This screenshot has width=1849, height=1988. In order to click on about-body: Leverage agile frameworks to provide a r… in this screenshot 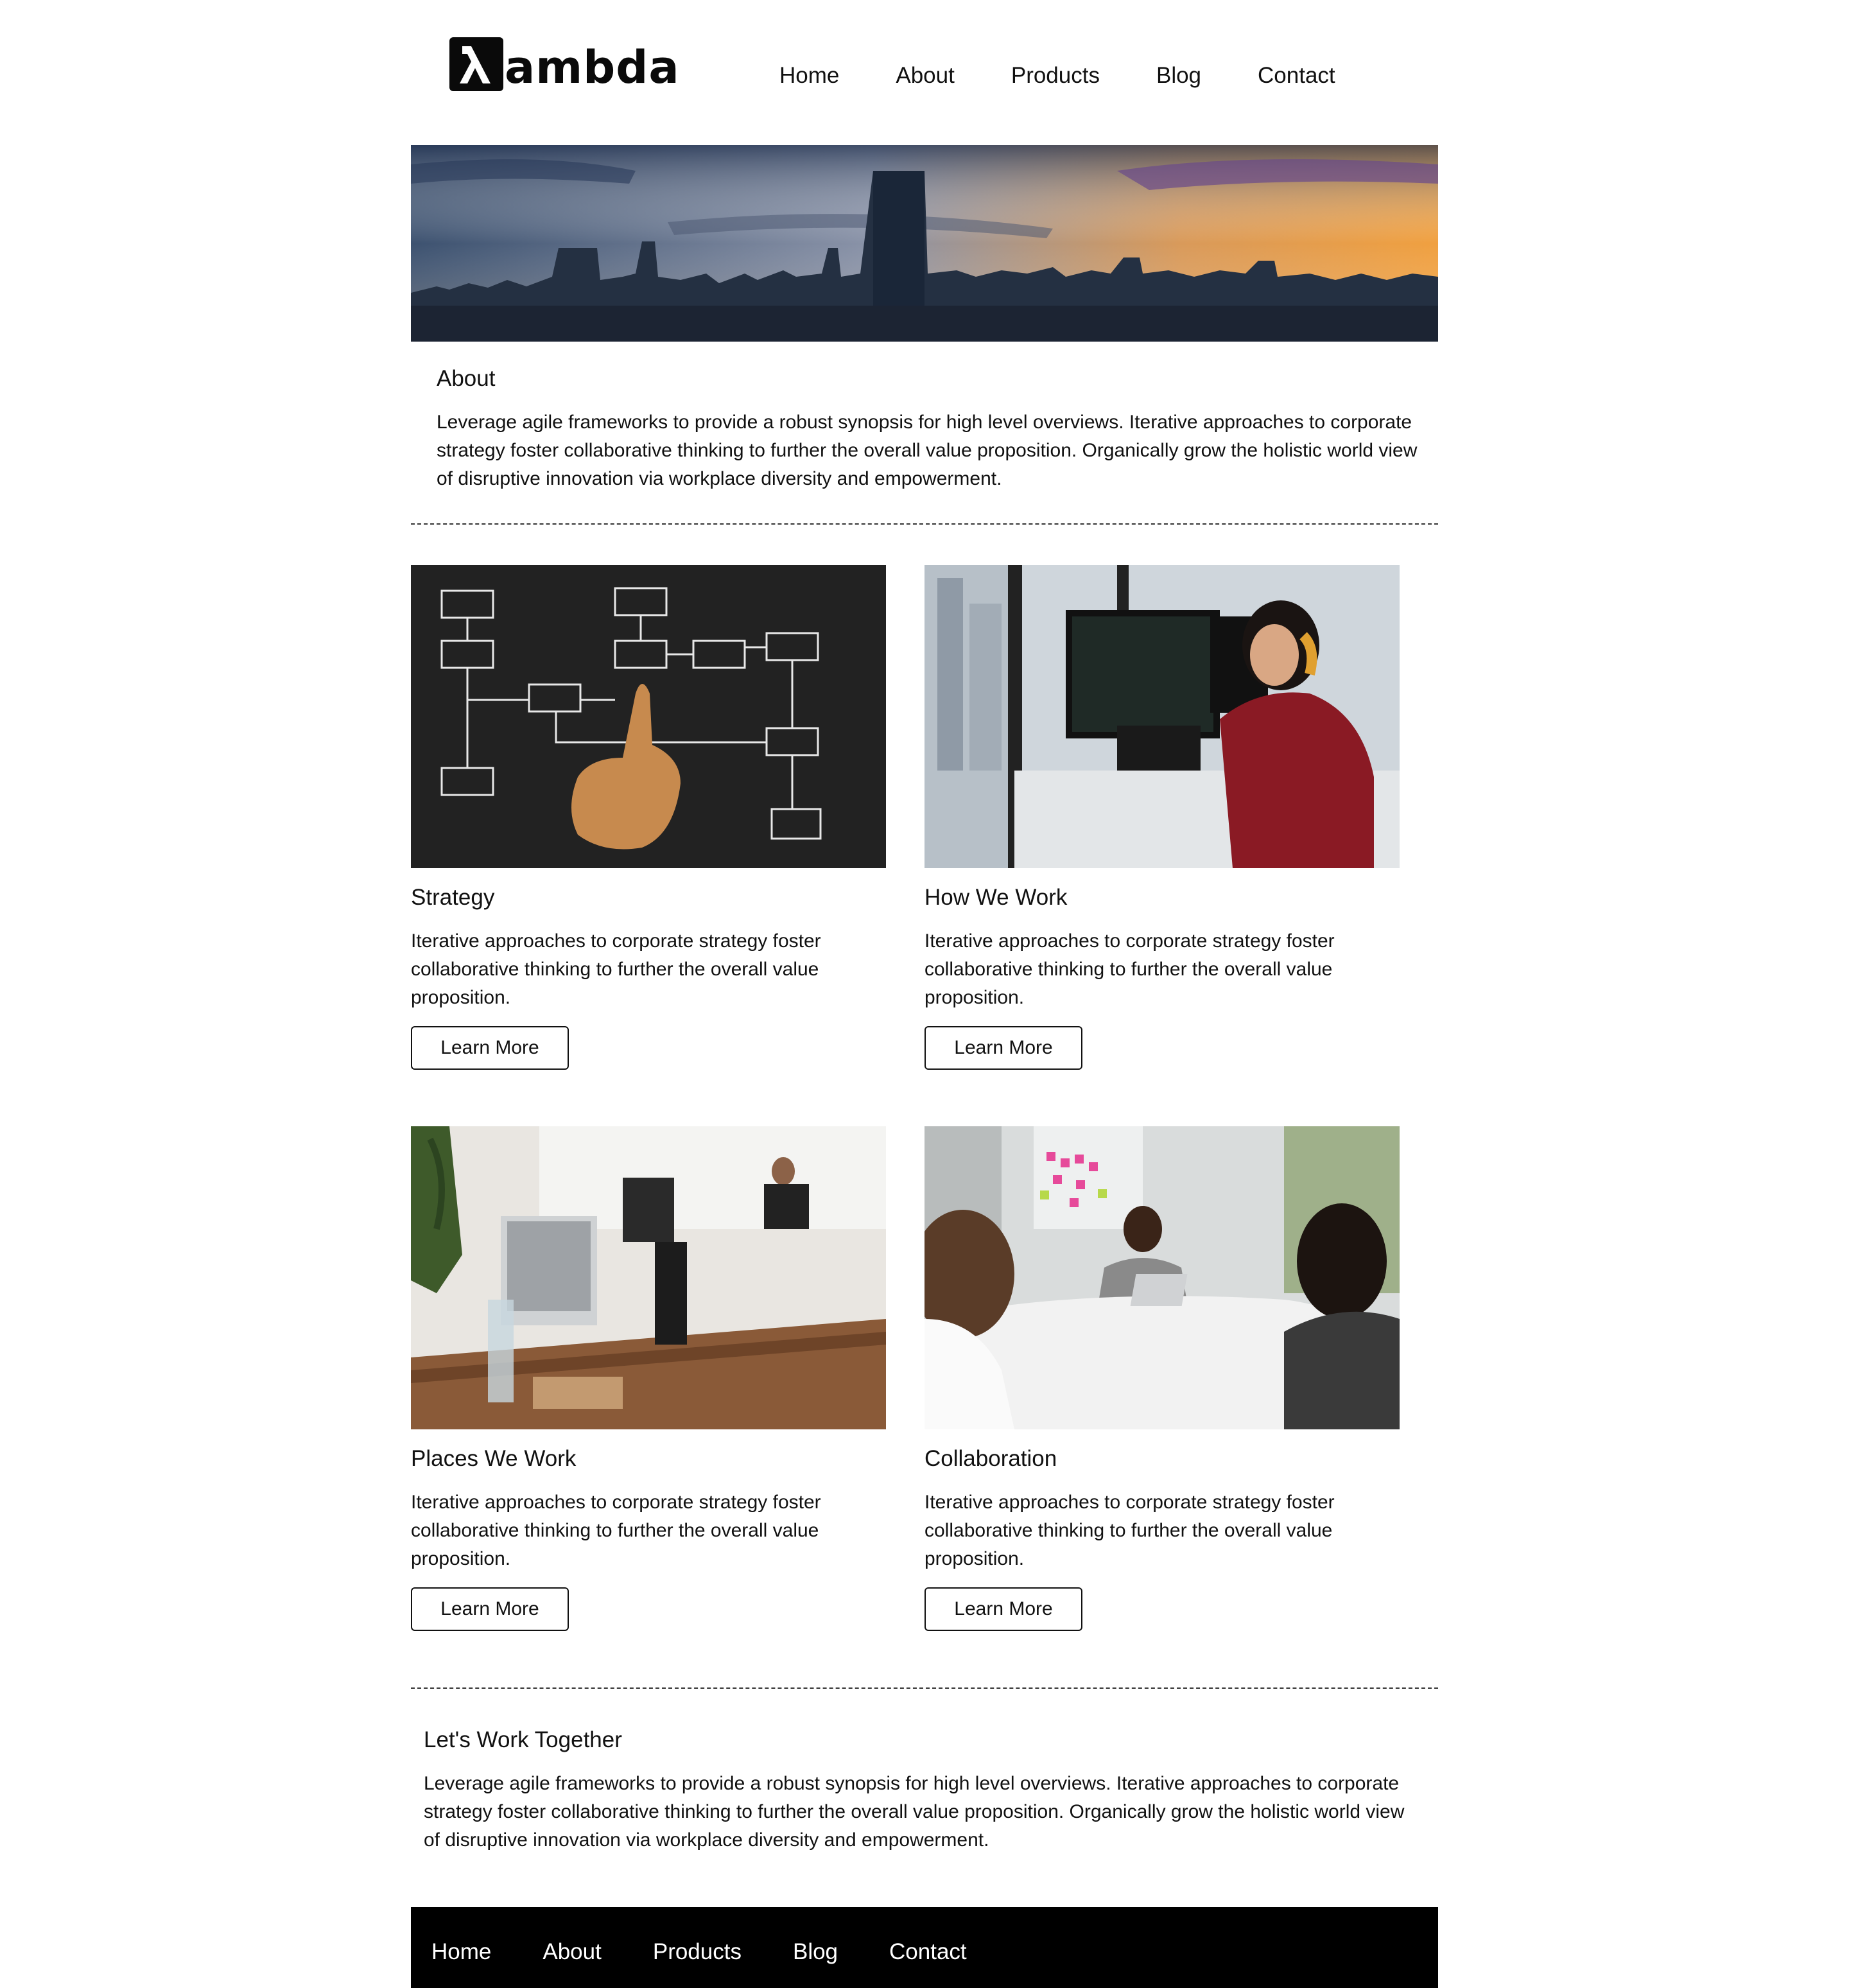, I will do `click(927, 450)`.